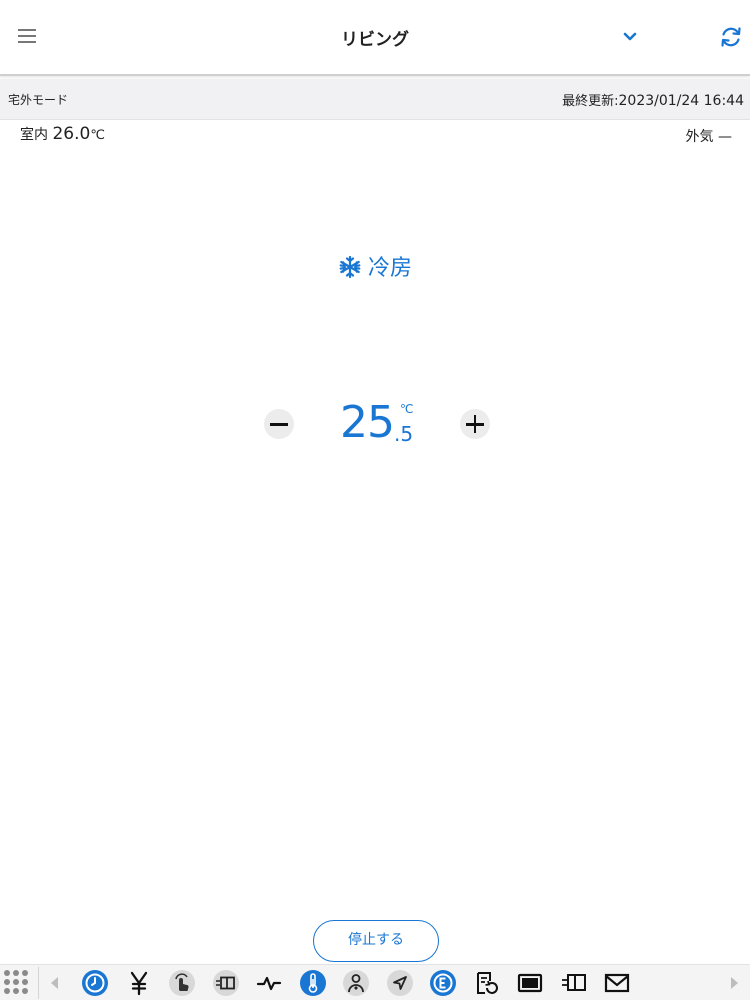 This screenshot has width=750, height=1000. I want to click on outdoor-label: 外気, so click(699, 137).